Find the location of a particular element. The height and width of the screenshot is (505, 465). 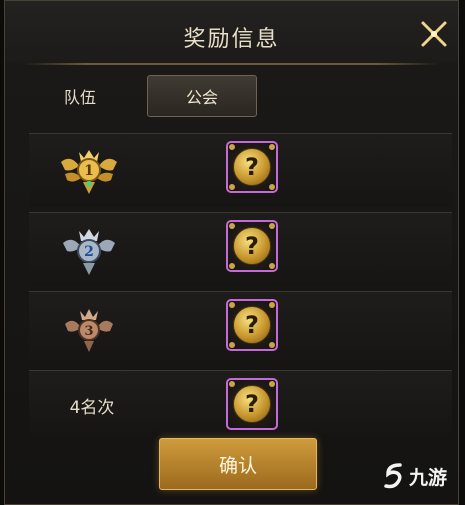

rank-label: 4名次 is located at coordinates (92, 408).